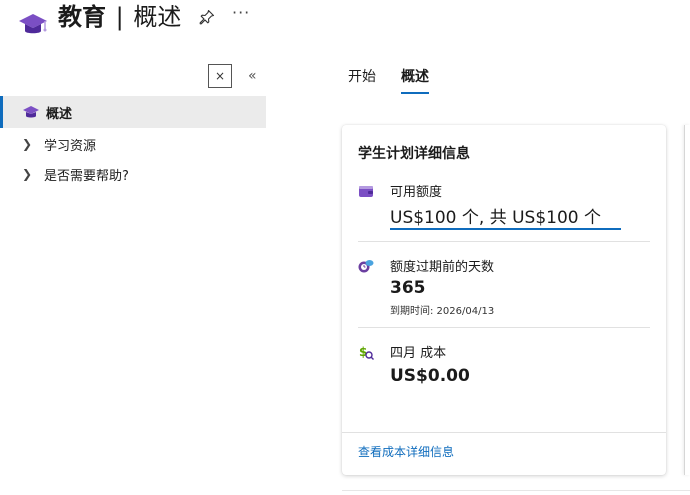  What do you see at coordinates (59, 114) in the screenshot?
I see `sidebar-item-label: 概述` at bounding box center [59, 114].